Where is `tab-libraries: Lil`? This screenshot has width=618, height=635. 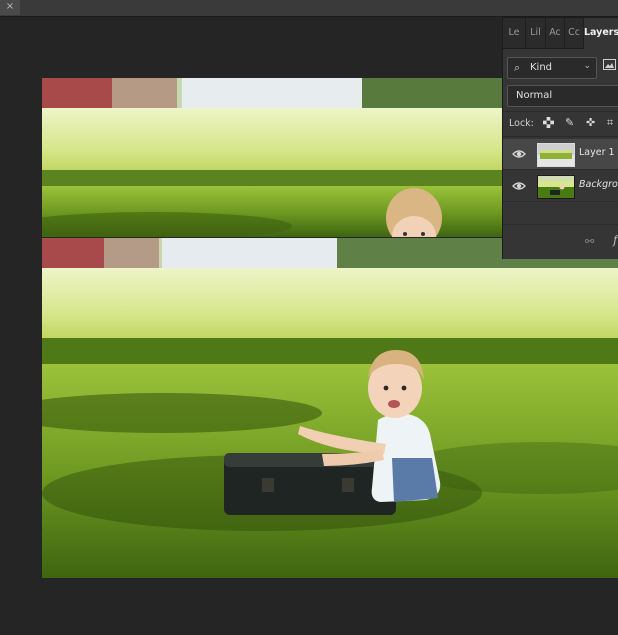
tab-libraries: Lil is located at coordinates (536, 33).